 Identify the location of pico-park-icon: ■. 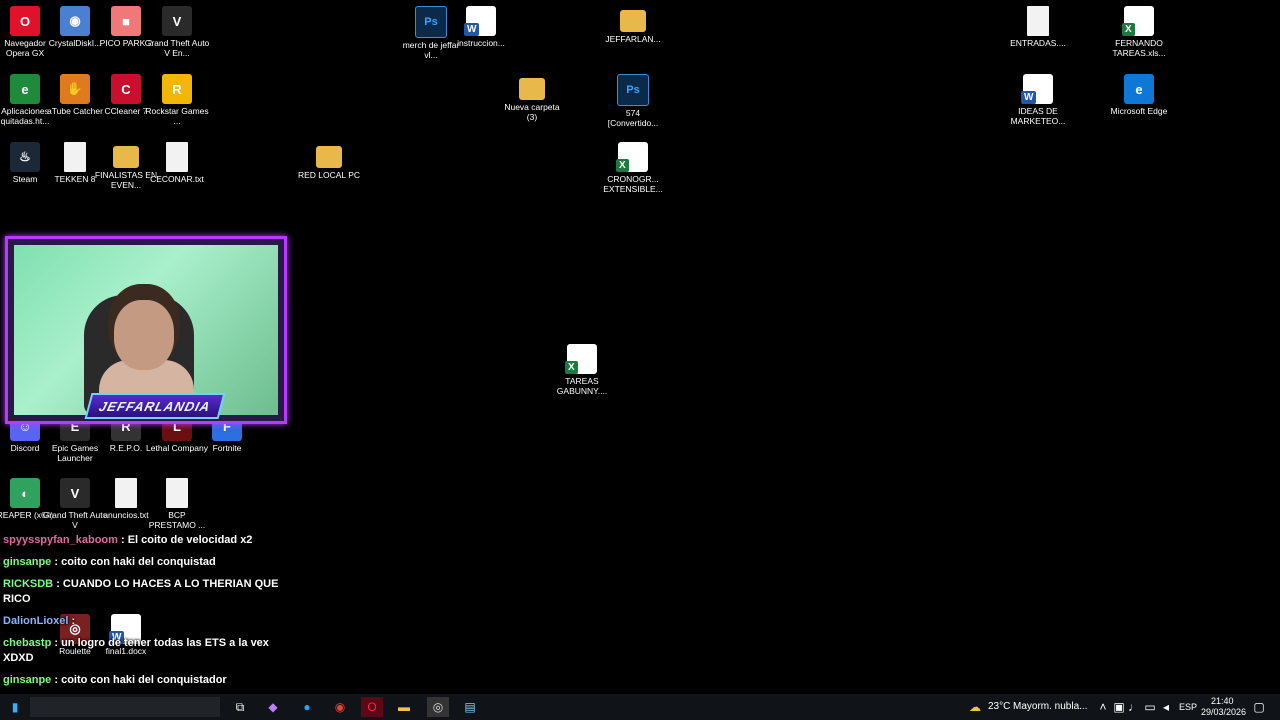
(126, 21).